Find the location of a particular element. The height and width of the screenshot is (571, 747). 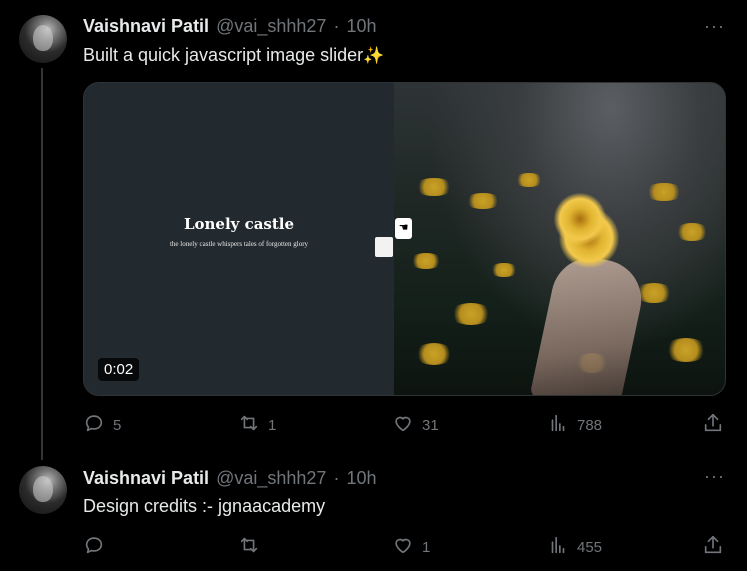

tweet-actions: 5 1 31 788 is located at coordinates (405, 425).